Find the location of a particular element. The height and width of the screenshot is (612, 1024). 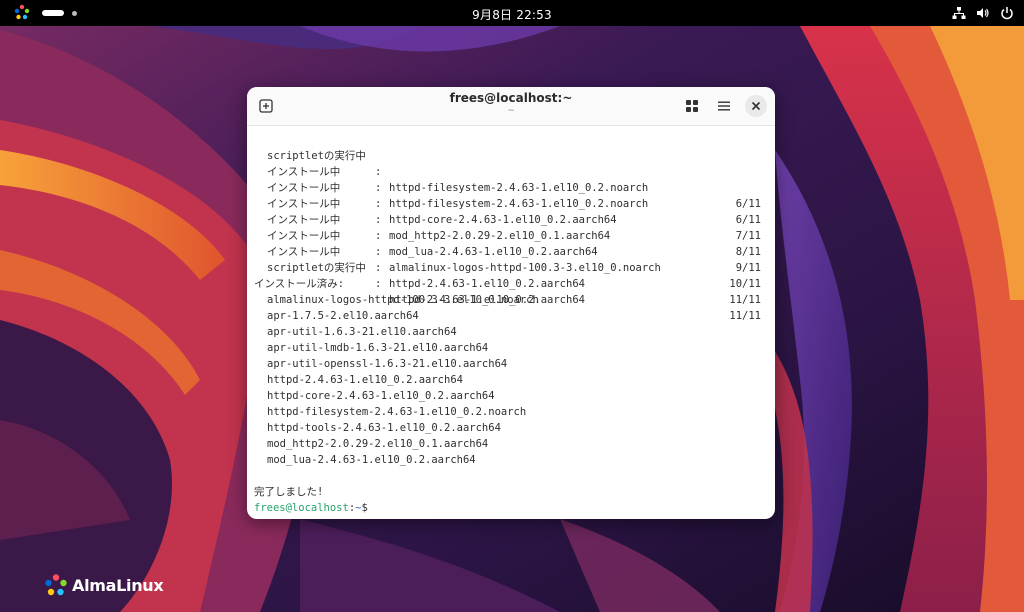

close-icon is located at coordinates (756, 106).